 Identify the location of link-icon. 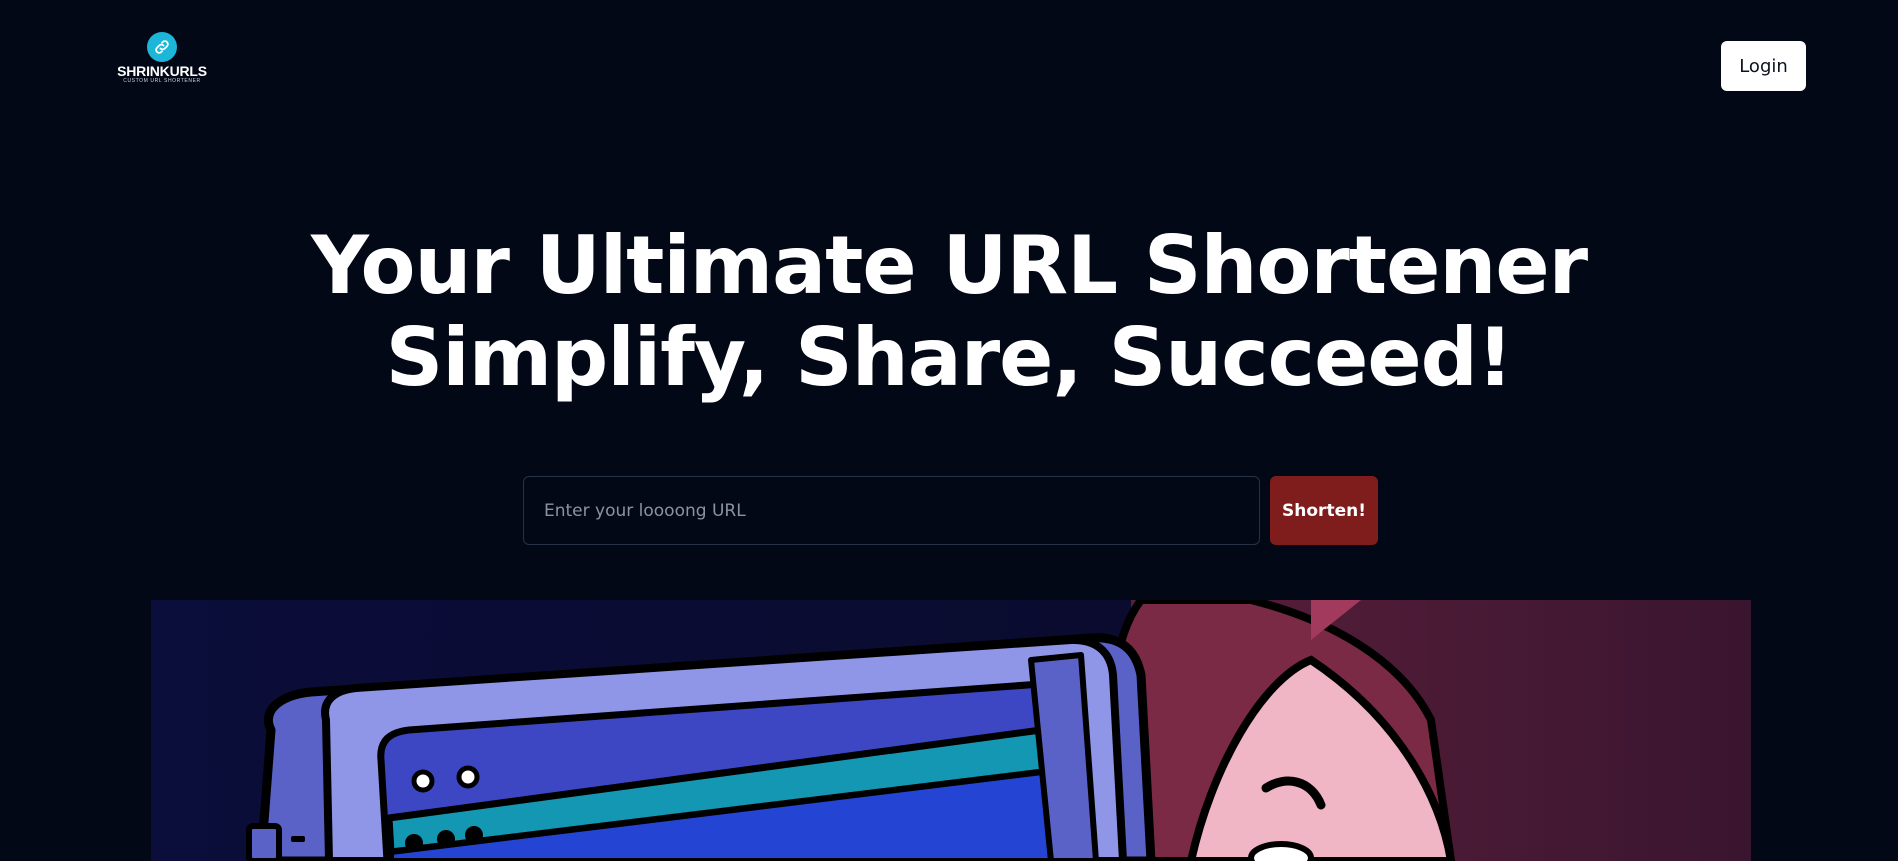
(162, 47).